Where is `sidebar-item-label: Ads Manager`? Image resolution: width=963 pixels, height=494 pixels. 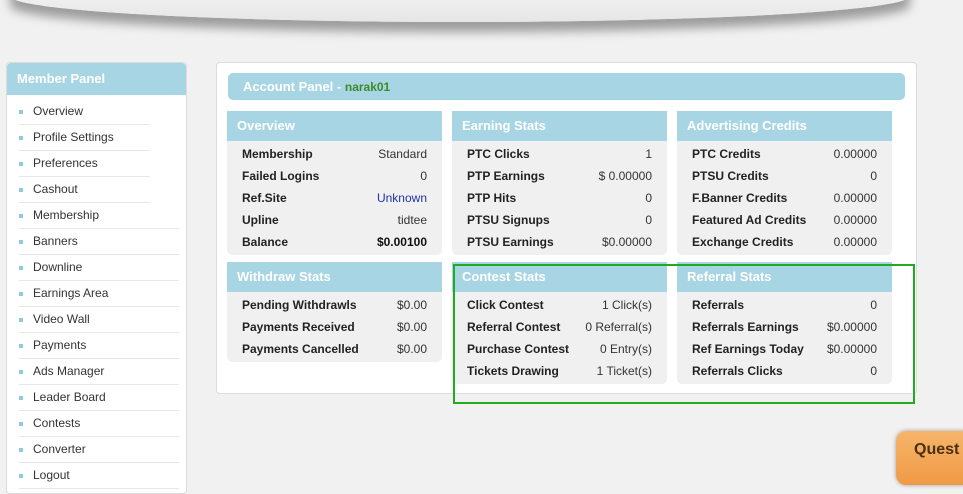
sidebar-item-label: Ads Manager is located at coordinates (69, 371).